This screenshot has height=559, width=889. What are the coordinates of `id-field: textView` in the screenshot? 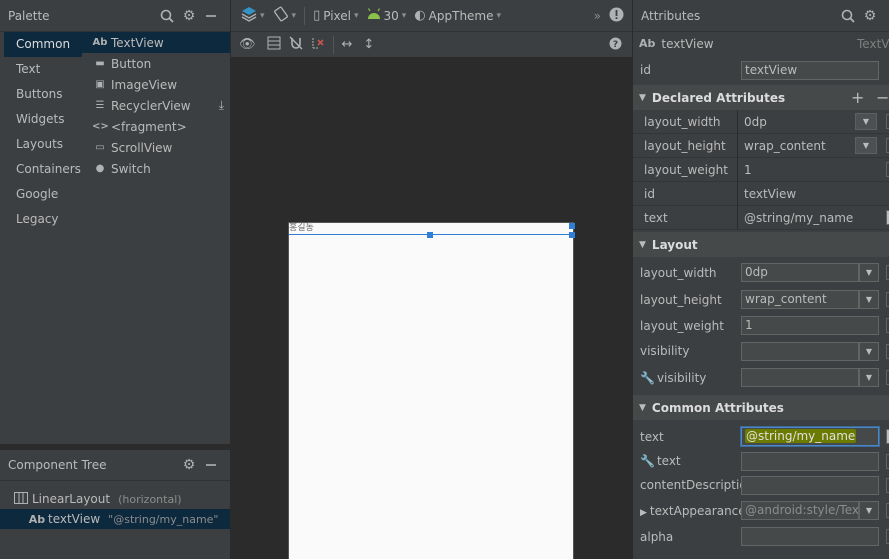 It's located at (810, 70).